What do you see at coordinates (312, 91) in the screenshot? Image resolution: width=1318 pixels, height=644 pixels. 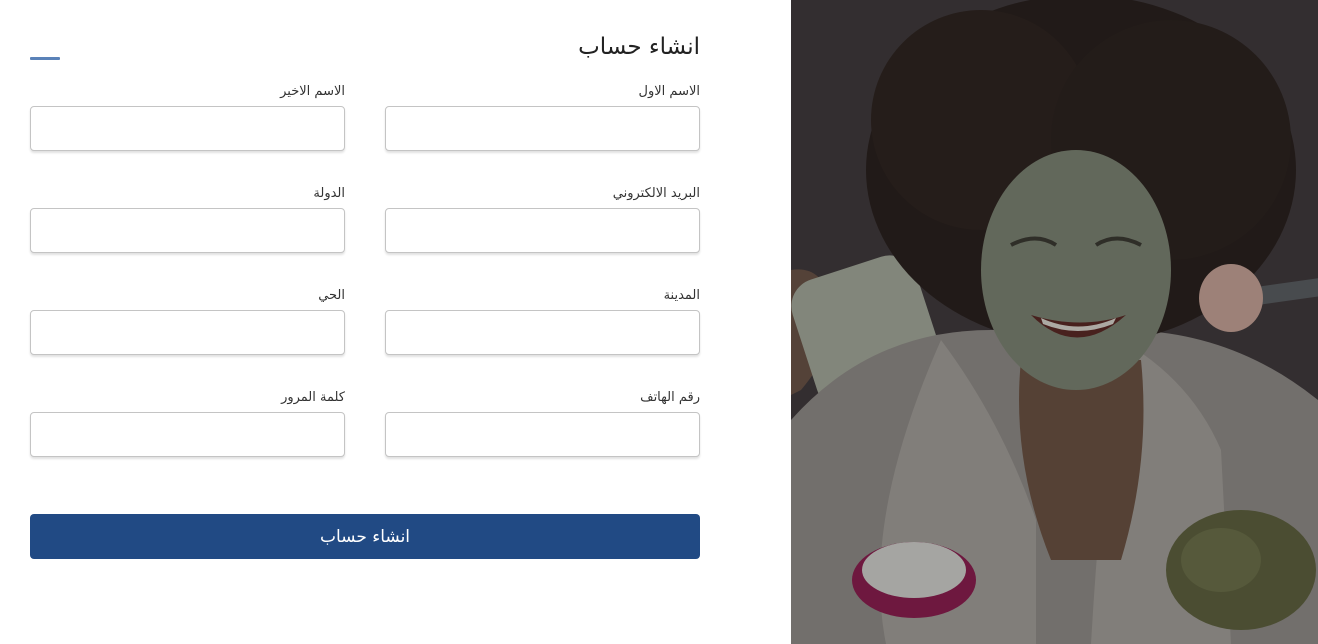 I see `last-name-label: الاسم الاخير` at bounding box center [312, 91].